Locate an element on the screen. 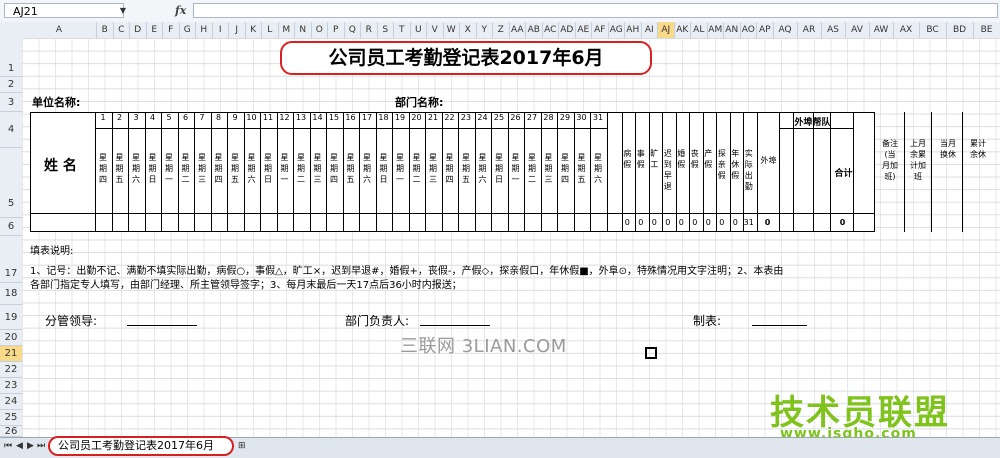 Image resolution: width=1000 pixels, height=458 pixels. column-header-am: AM is located at coordinates (716, 30).